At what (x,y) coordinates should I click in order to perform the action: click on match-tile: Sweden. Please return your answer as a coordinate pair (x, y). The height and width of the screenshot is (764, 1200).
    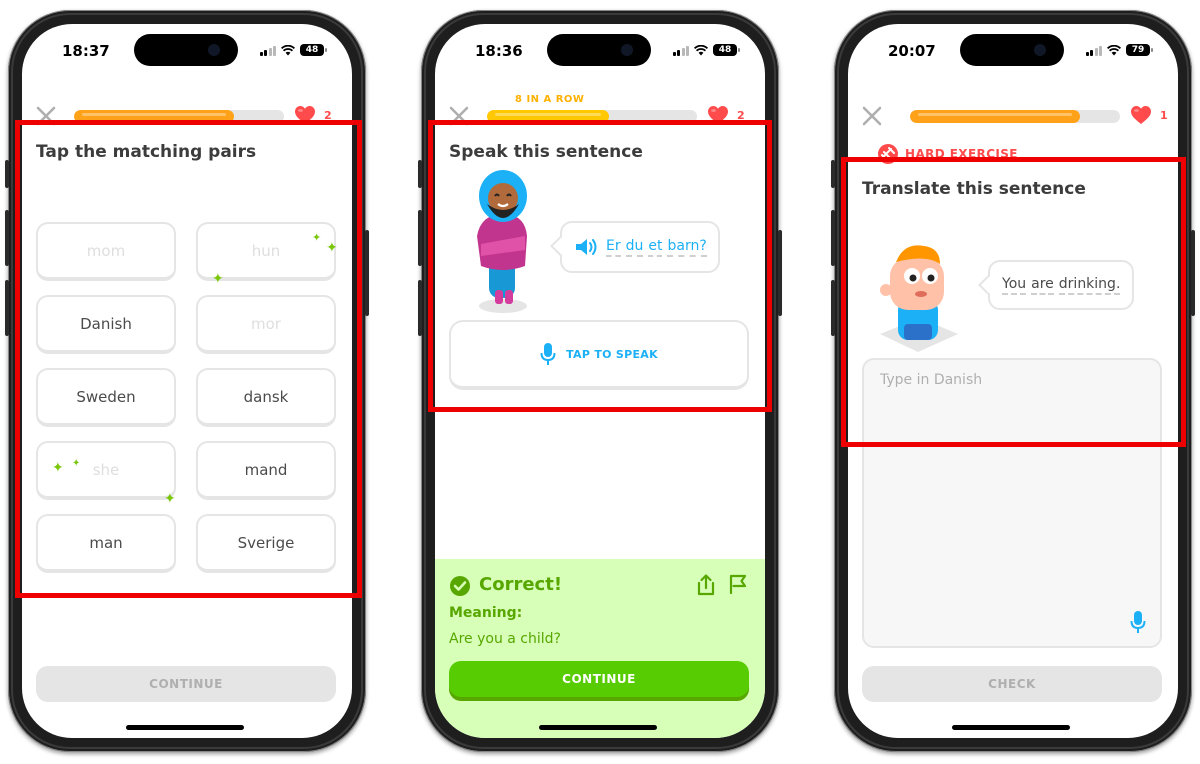
    Looking at the image, I should click on (106, 397).